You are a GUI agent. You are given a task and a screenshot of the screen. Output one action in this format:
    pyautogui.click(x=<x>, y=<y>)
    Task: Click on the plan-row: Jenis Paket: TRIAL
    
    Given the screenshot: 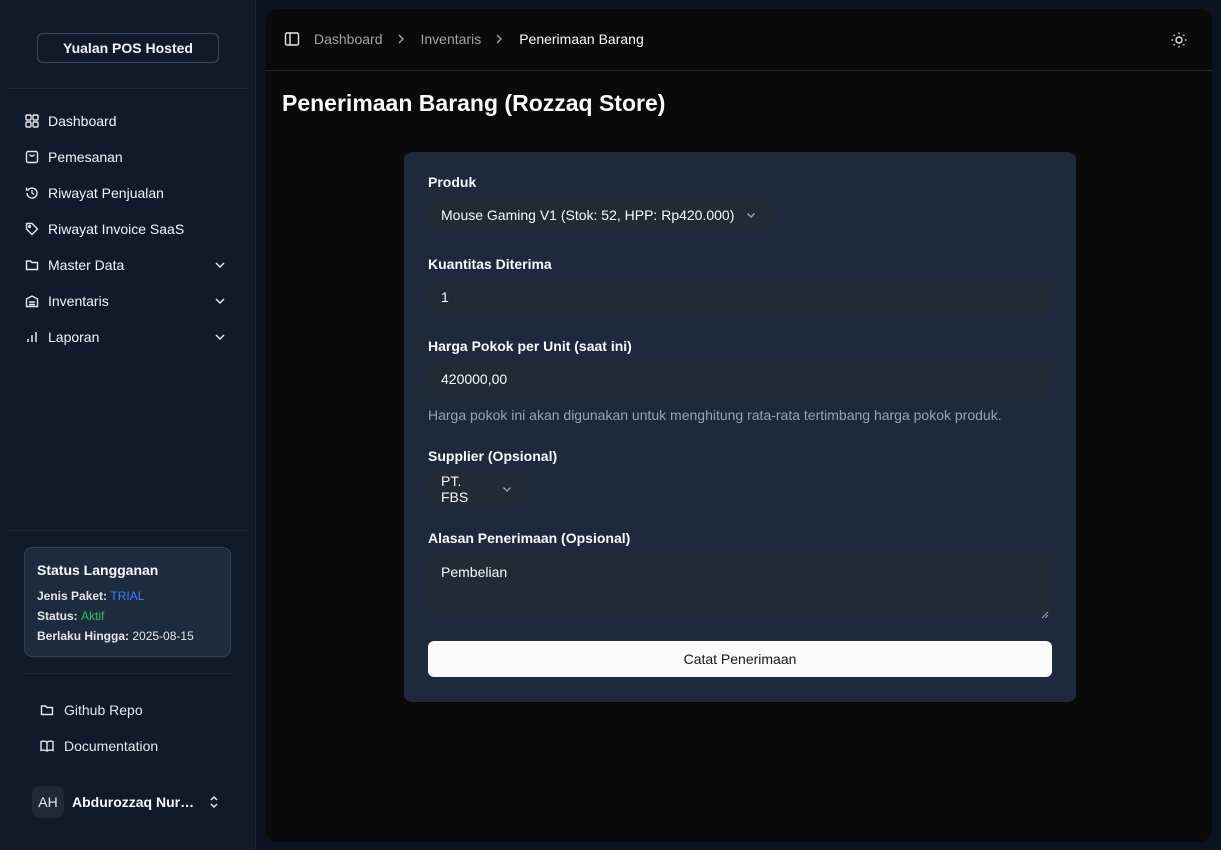 What is the action you would take?
    pyautogui.click(x=127, y=596)
    